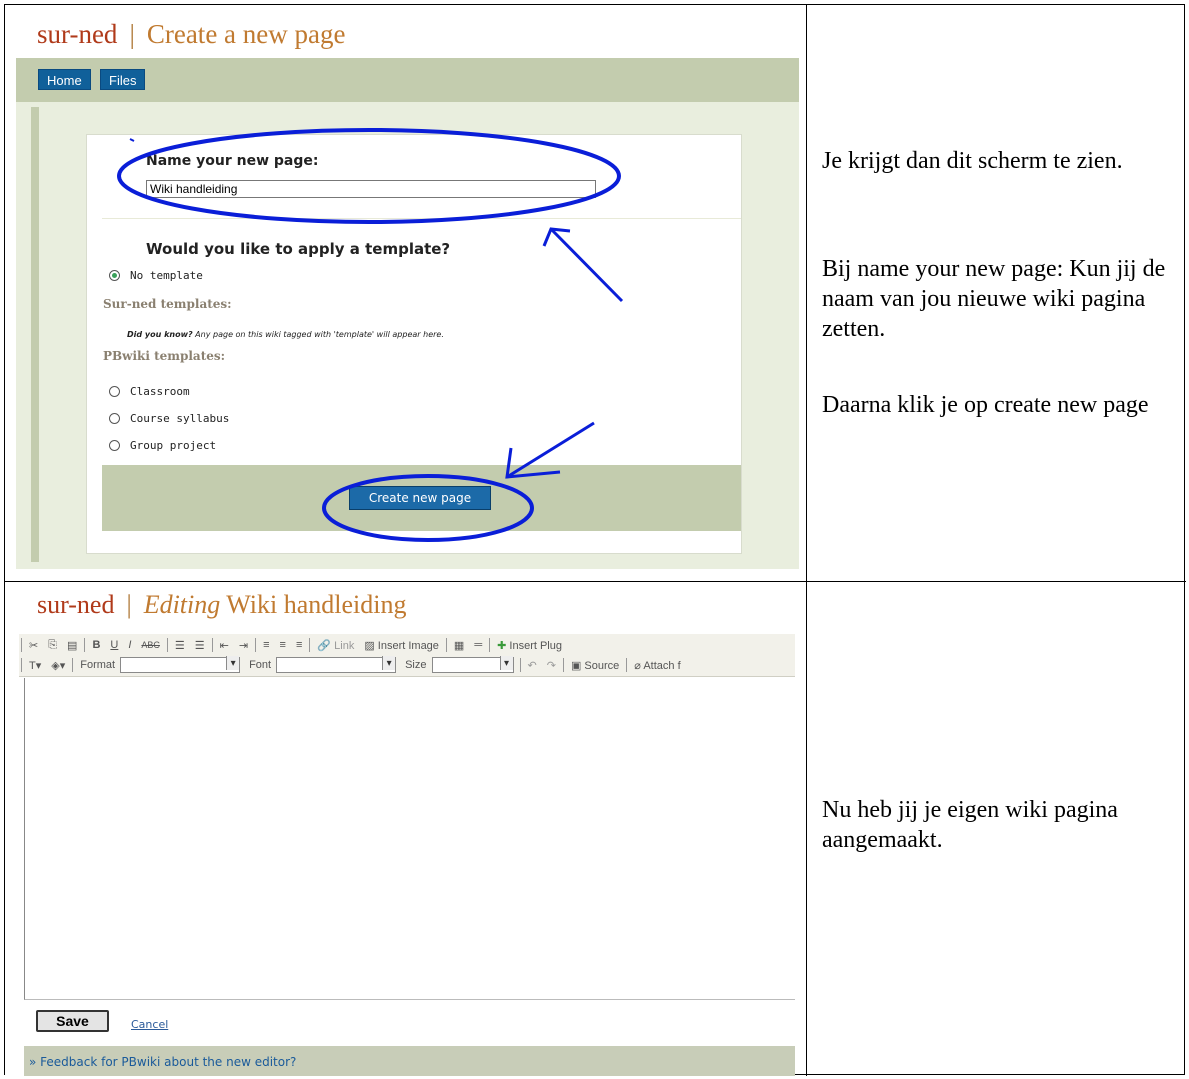 This screenshot has width=1189, height=1079. I want to click on insert-image-label: Insert Image, so click(408, 645).